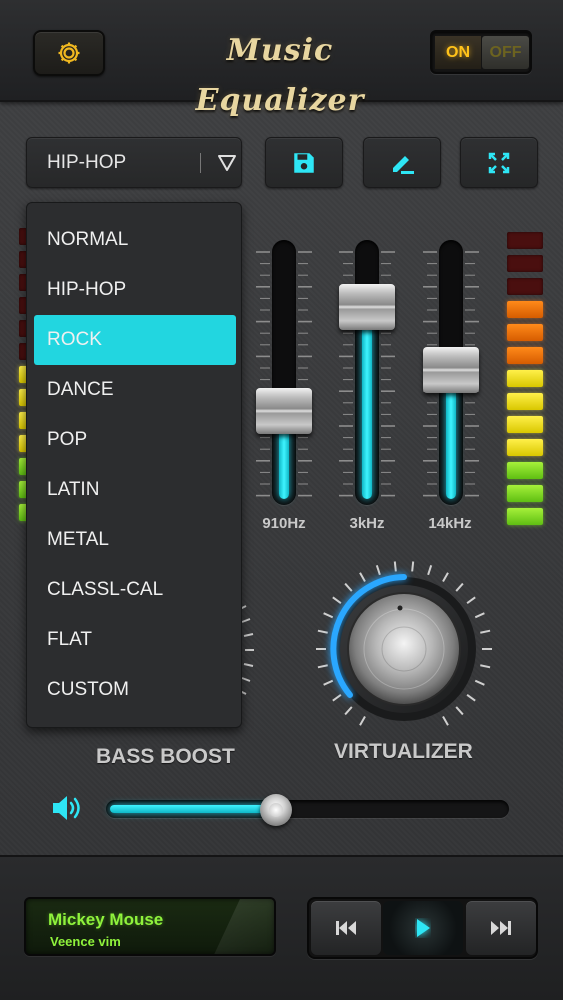 The height and width of the screenshot is (1000, 563). I want to click on settings-button, so click(69, 53).